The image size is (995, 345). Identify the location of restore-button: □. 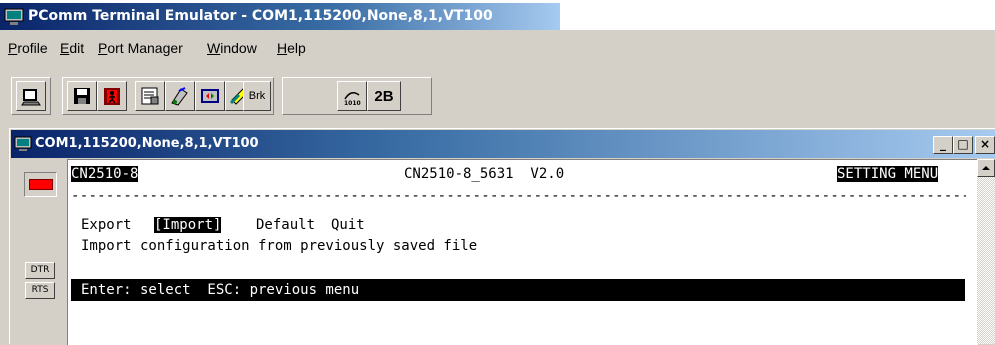
(963, 145).